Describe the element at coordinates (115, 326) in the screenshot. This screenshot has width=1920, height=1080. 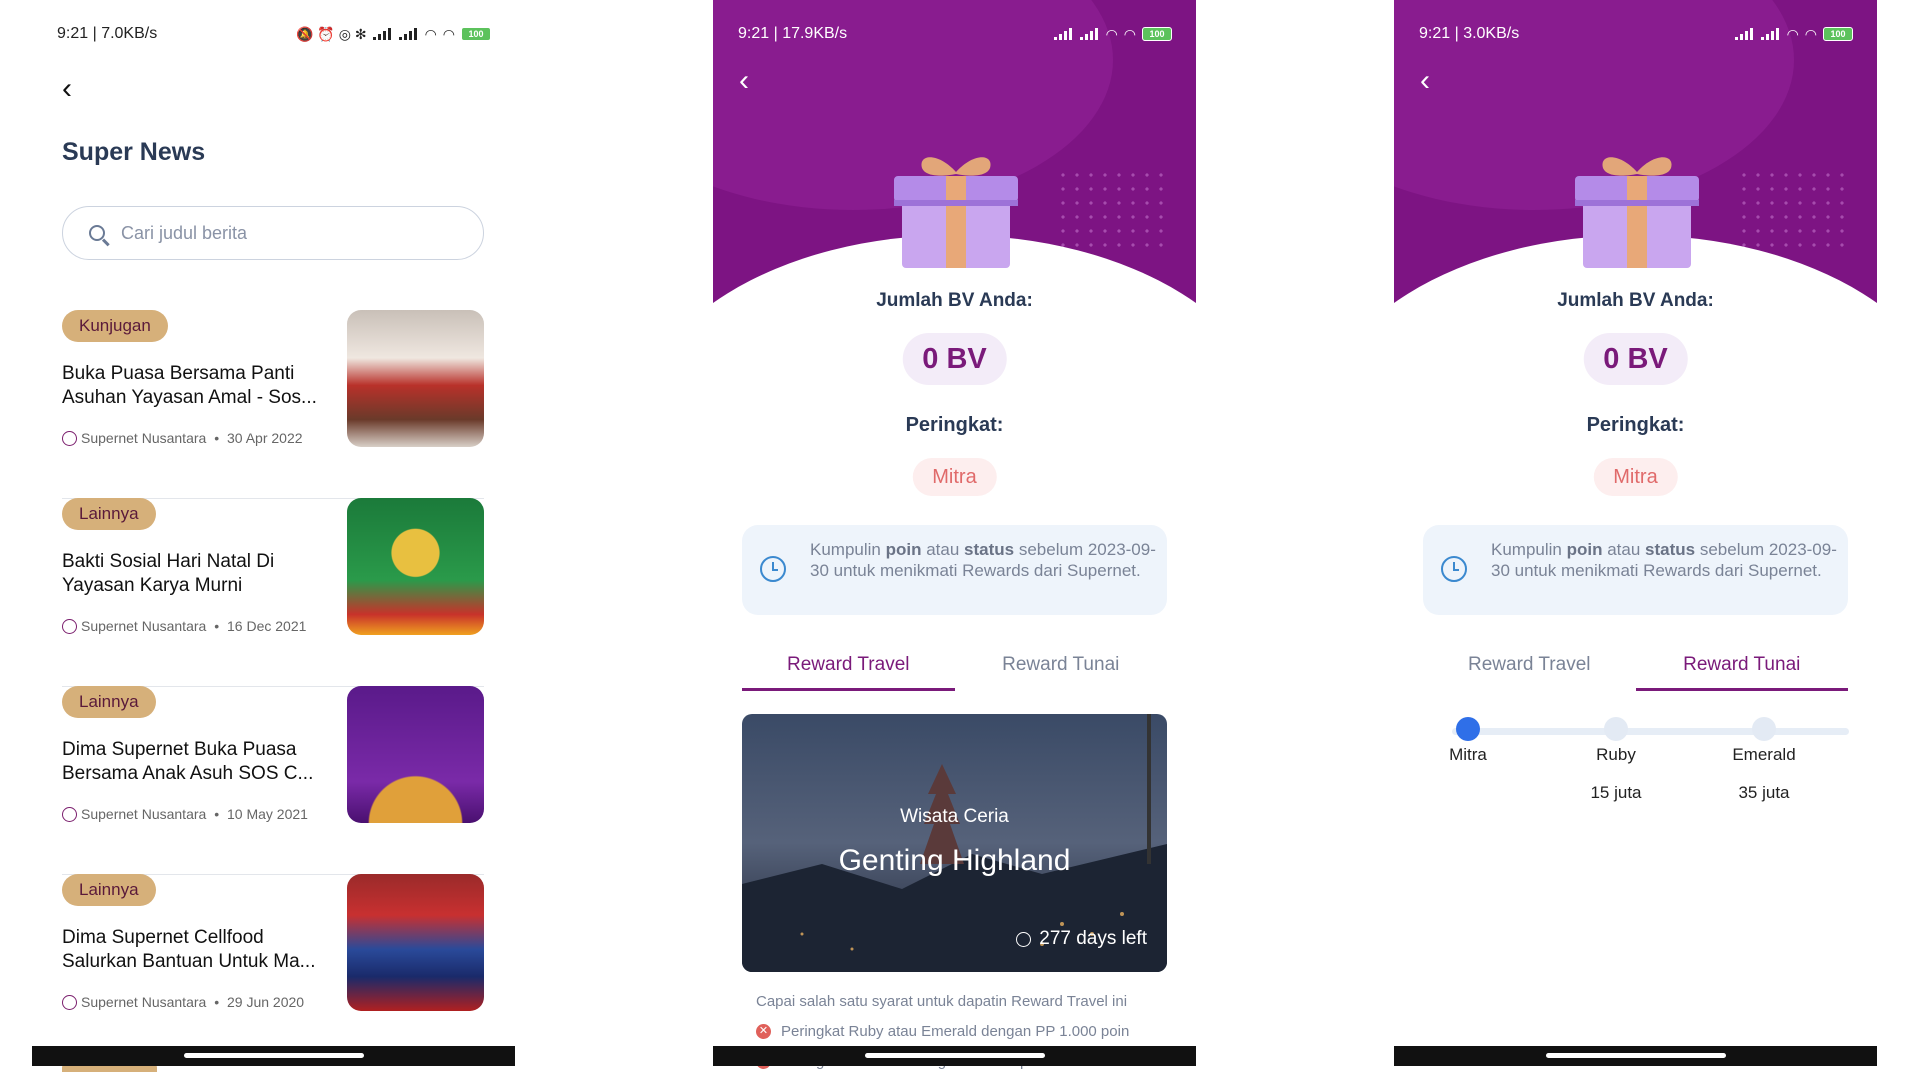
I see `category-badge: Kunjugan` at that location.